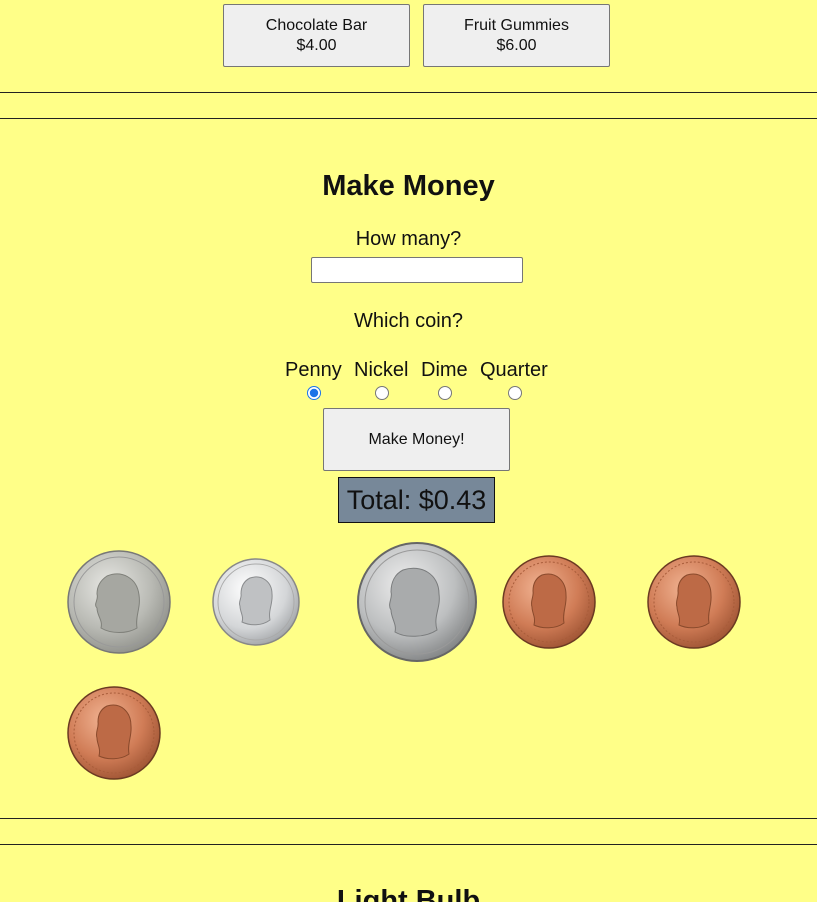 This screenshot has height=902, width=817. I want to click on nickel-label: Nickel, so click(381, 370).